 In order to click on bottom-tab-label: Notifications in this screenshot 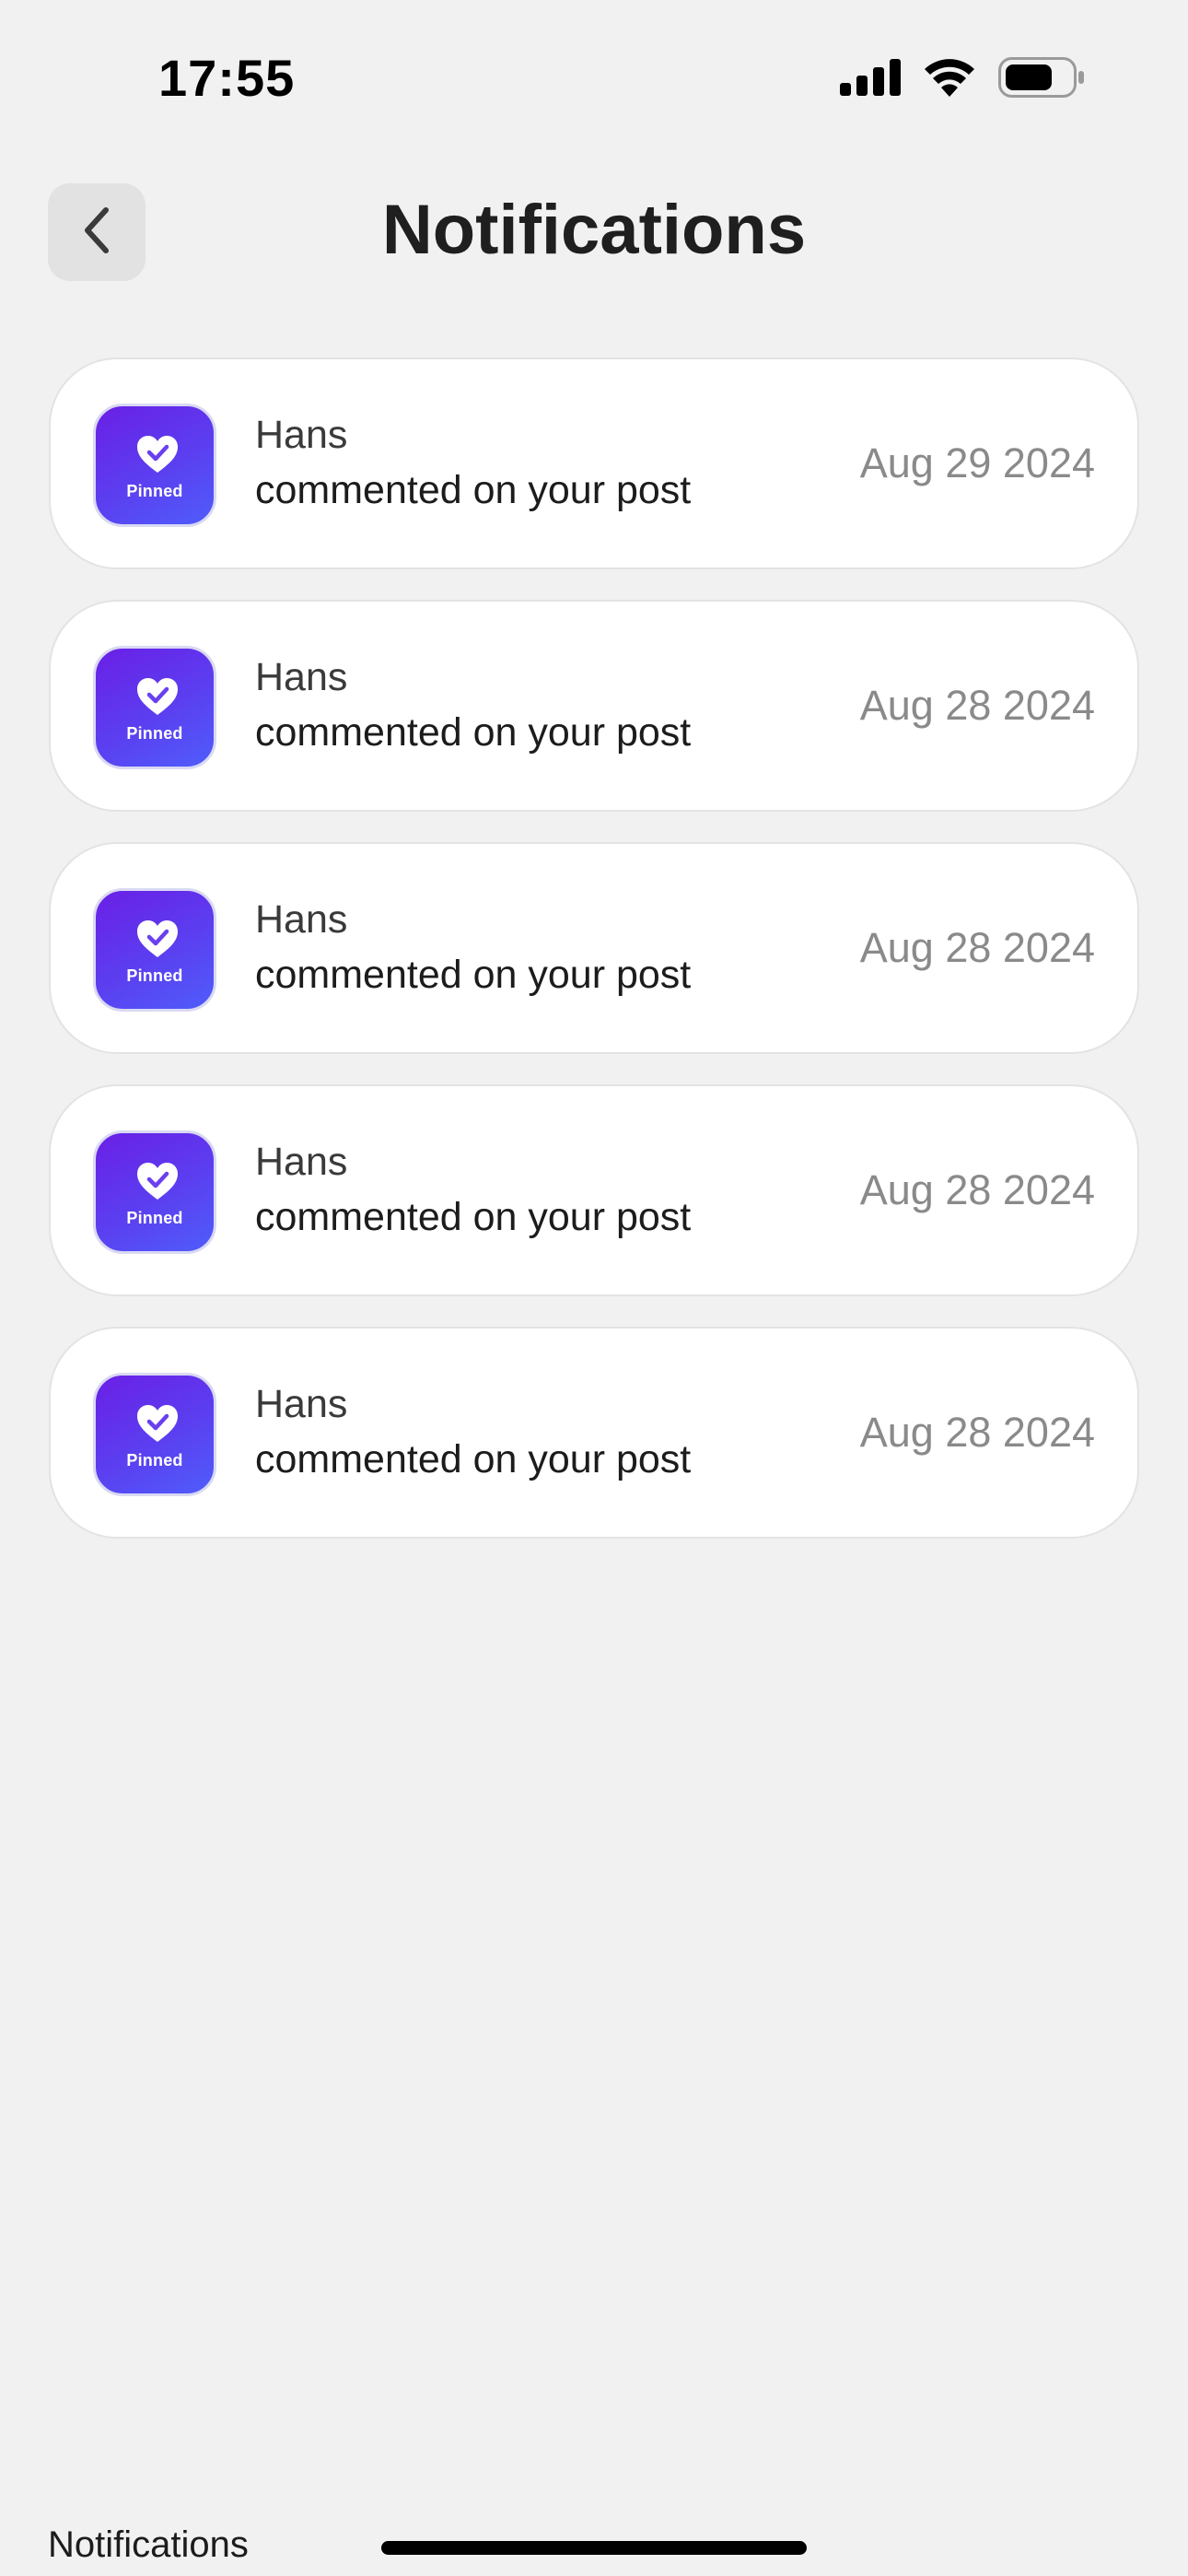, I will do `click(148, 2545)`.